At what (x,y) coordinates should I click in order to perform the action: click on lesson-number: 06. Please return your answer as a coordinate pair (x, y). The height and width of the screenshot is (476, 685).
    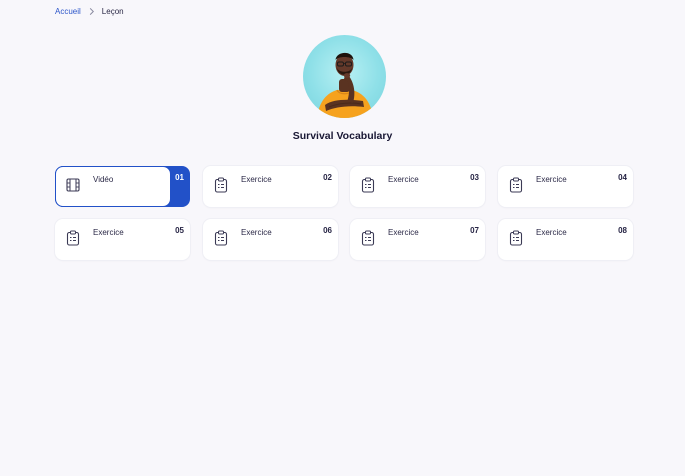
    Looking at the image, I should click on (327, 230).